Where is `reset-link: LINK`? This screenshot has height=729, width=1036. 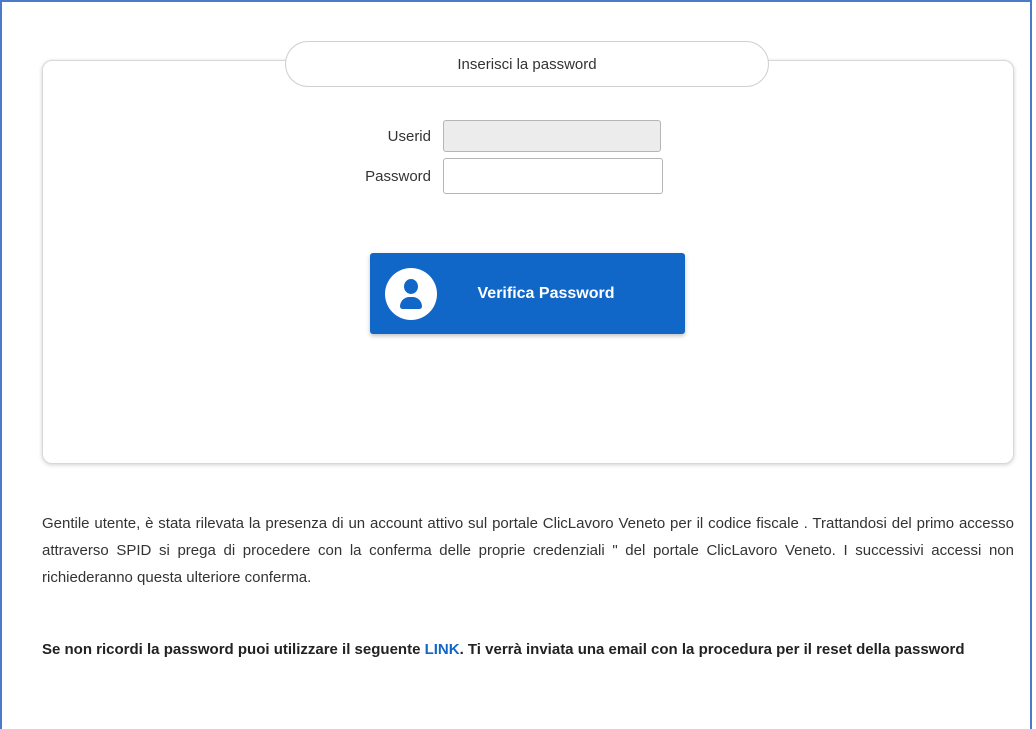 reset-link: LINK is located at coordinates (442, 649).